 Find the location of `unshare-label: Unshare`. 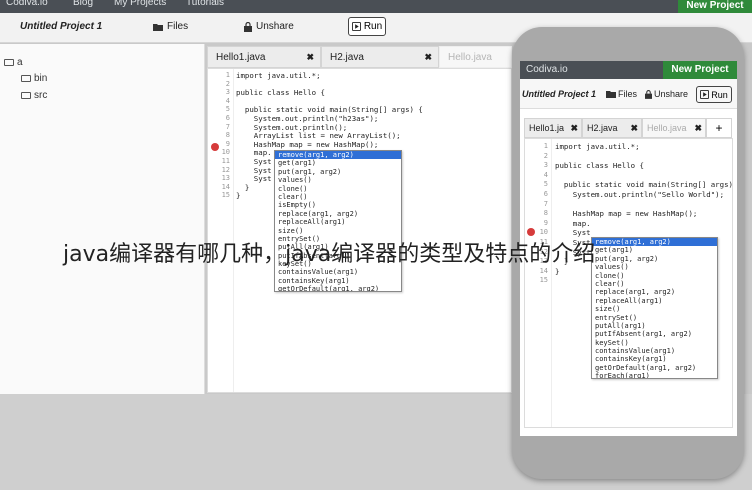

unshare-label: Unshare is located at coordinates (275, 26).